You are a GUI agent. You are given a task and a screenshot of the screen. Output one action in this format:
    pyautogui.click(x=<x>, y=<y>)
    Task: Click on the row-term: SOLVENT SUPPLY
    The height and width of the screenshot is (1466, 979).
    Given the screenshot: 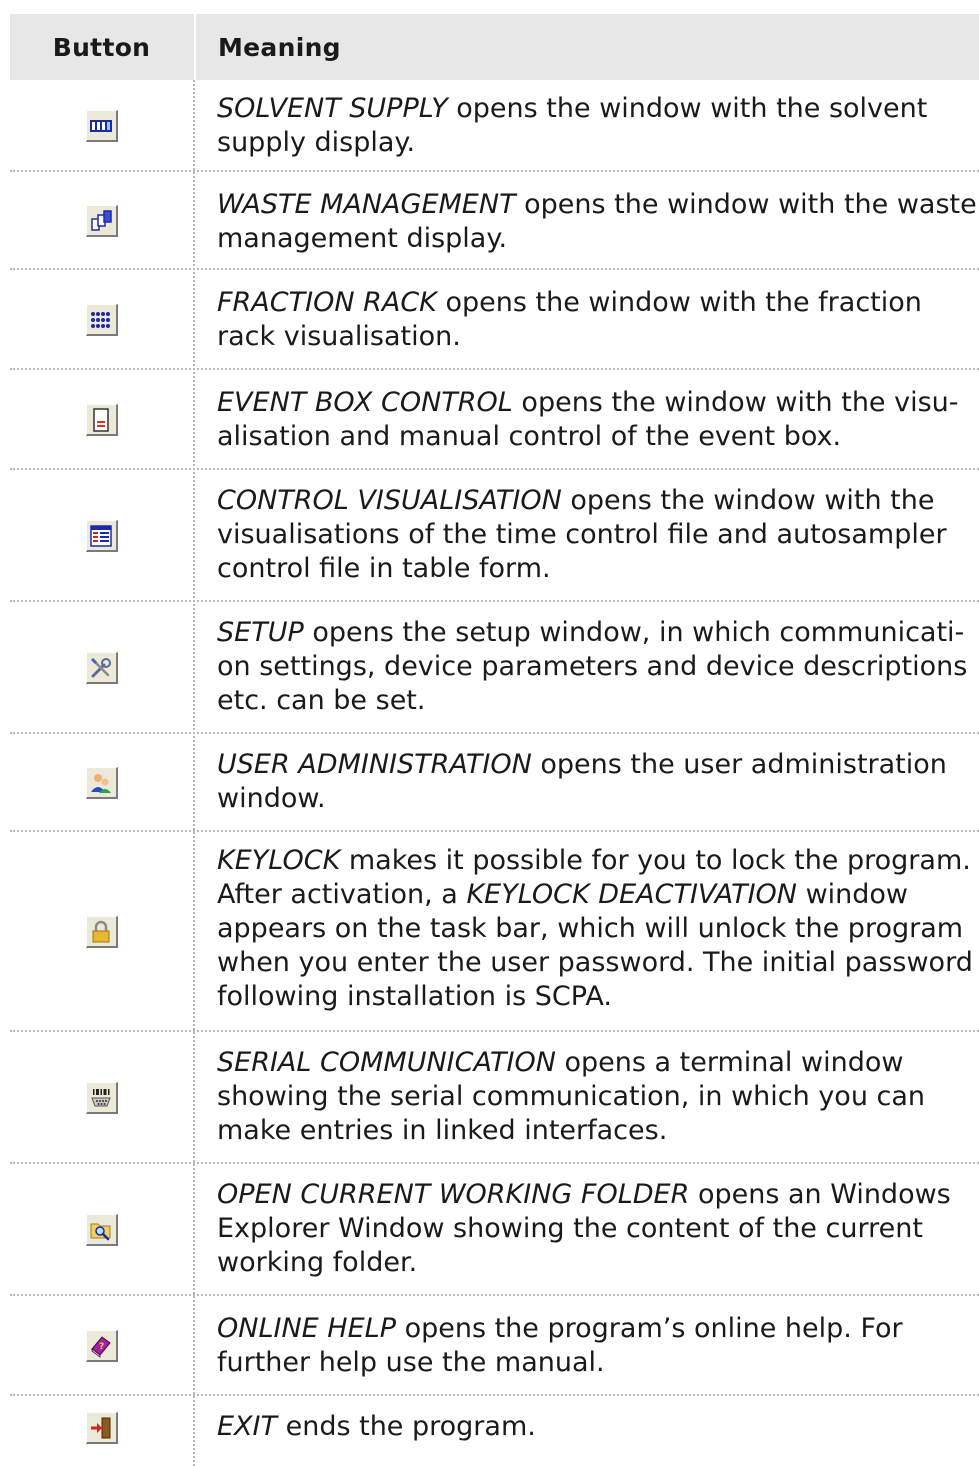 What is the action you would take?
    pyautogui.click(x=332, y=108)
    